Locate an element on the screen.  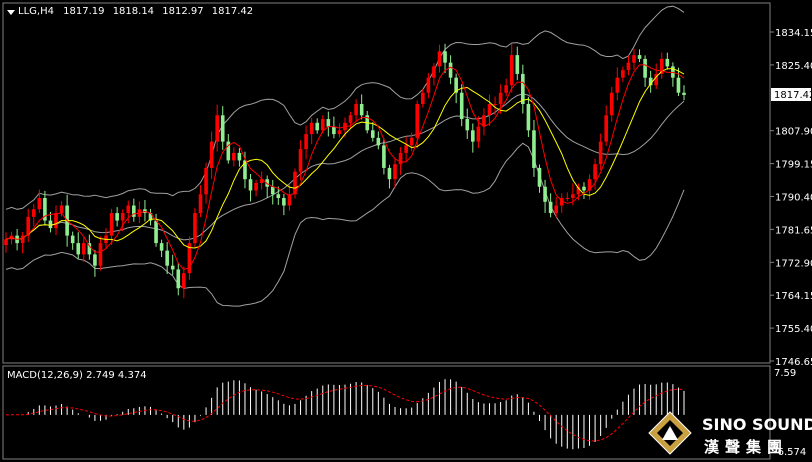
current-price-label: 1817.42 is located at coordinates (793, 95).